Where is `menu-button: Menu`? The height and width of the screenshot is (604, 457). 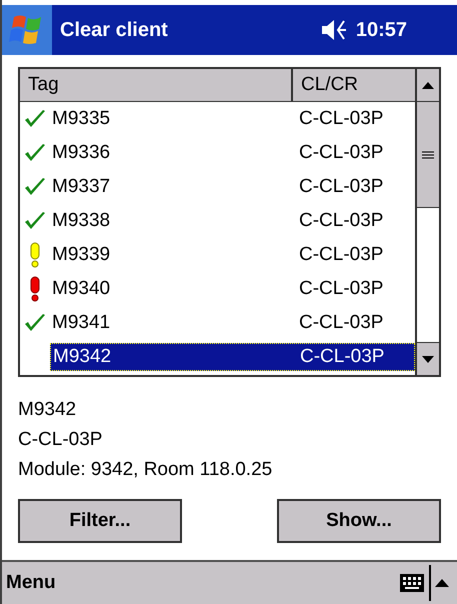 menu-button: Menu is located at coordinates (202, 583).